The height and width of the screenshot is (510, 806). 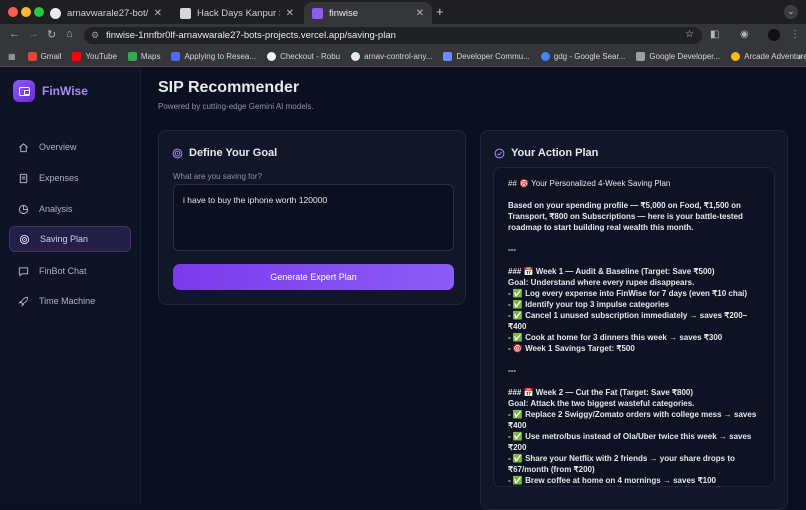 I want to click on goal-field-label: What are you saving for?, so click(x=217, y=176).